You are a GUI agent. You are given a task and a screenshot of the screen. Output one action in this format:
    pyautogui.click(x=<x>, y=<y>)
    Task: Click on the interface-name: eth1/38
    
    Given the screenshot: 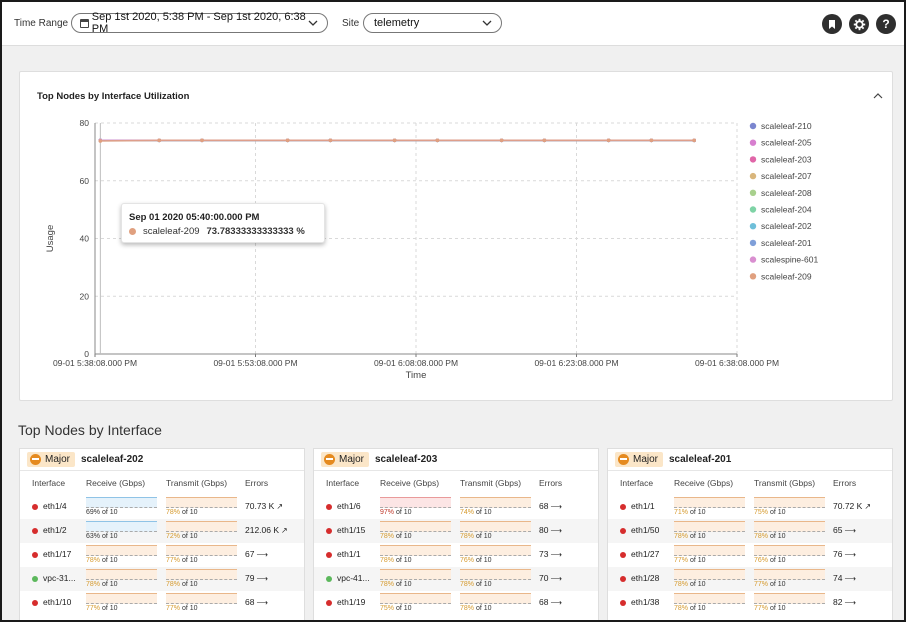 What is the action you would take?
    pyautogui.click(x=645, y=602)
    